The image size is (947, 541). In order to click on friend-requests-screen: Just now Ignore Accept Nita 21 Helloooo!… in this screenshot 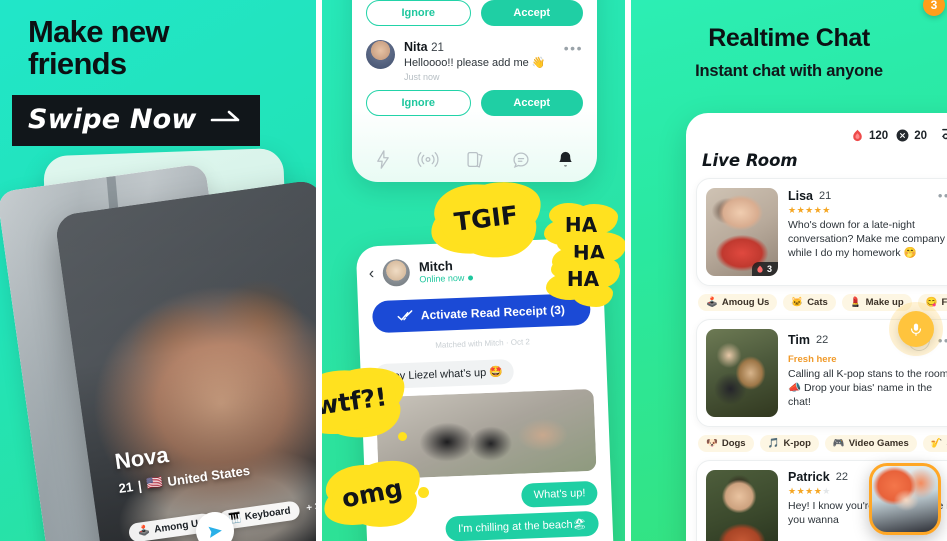, I will do `click(474, 91)`.